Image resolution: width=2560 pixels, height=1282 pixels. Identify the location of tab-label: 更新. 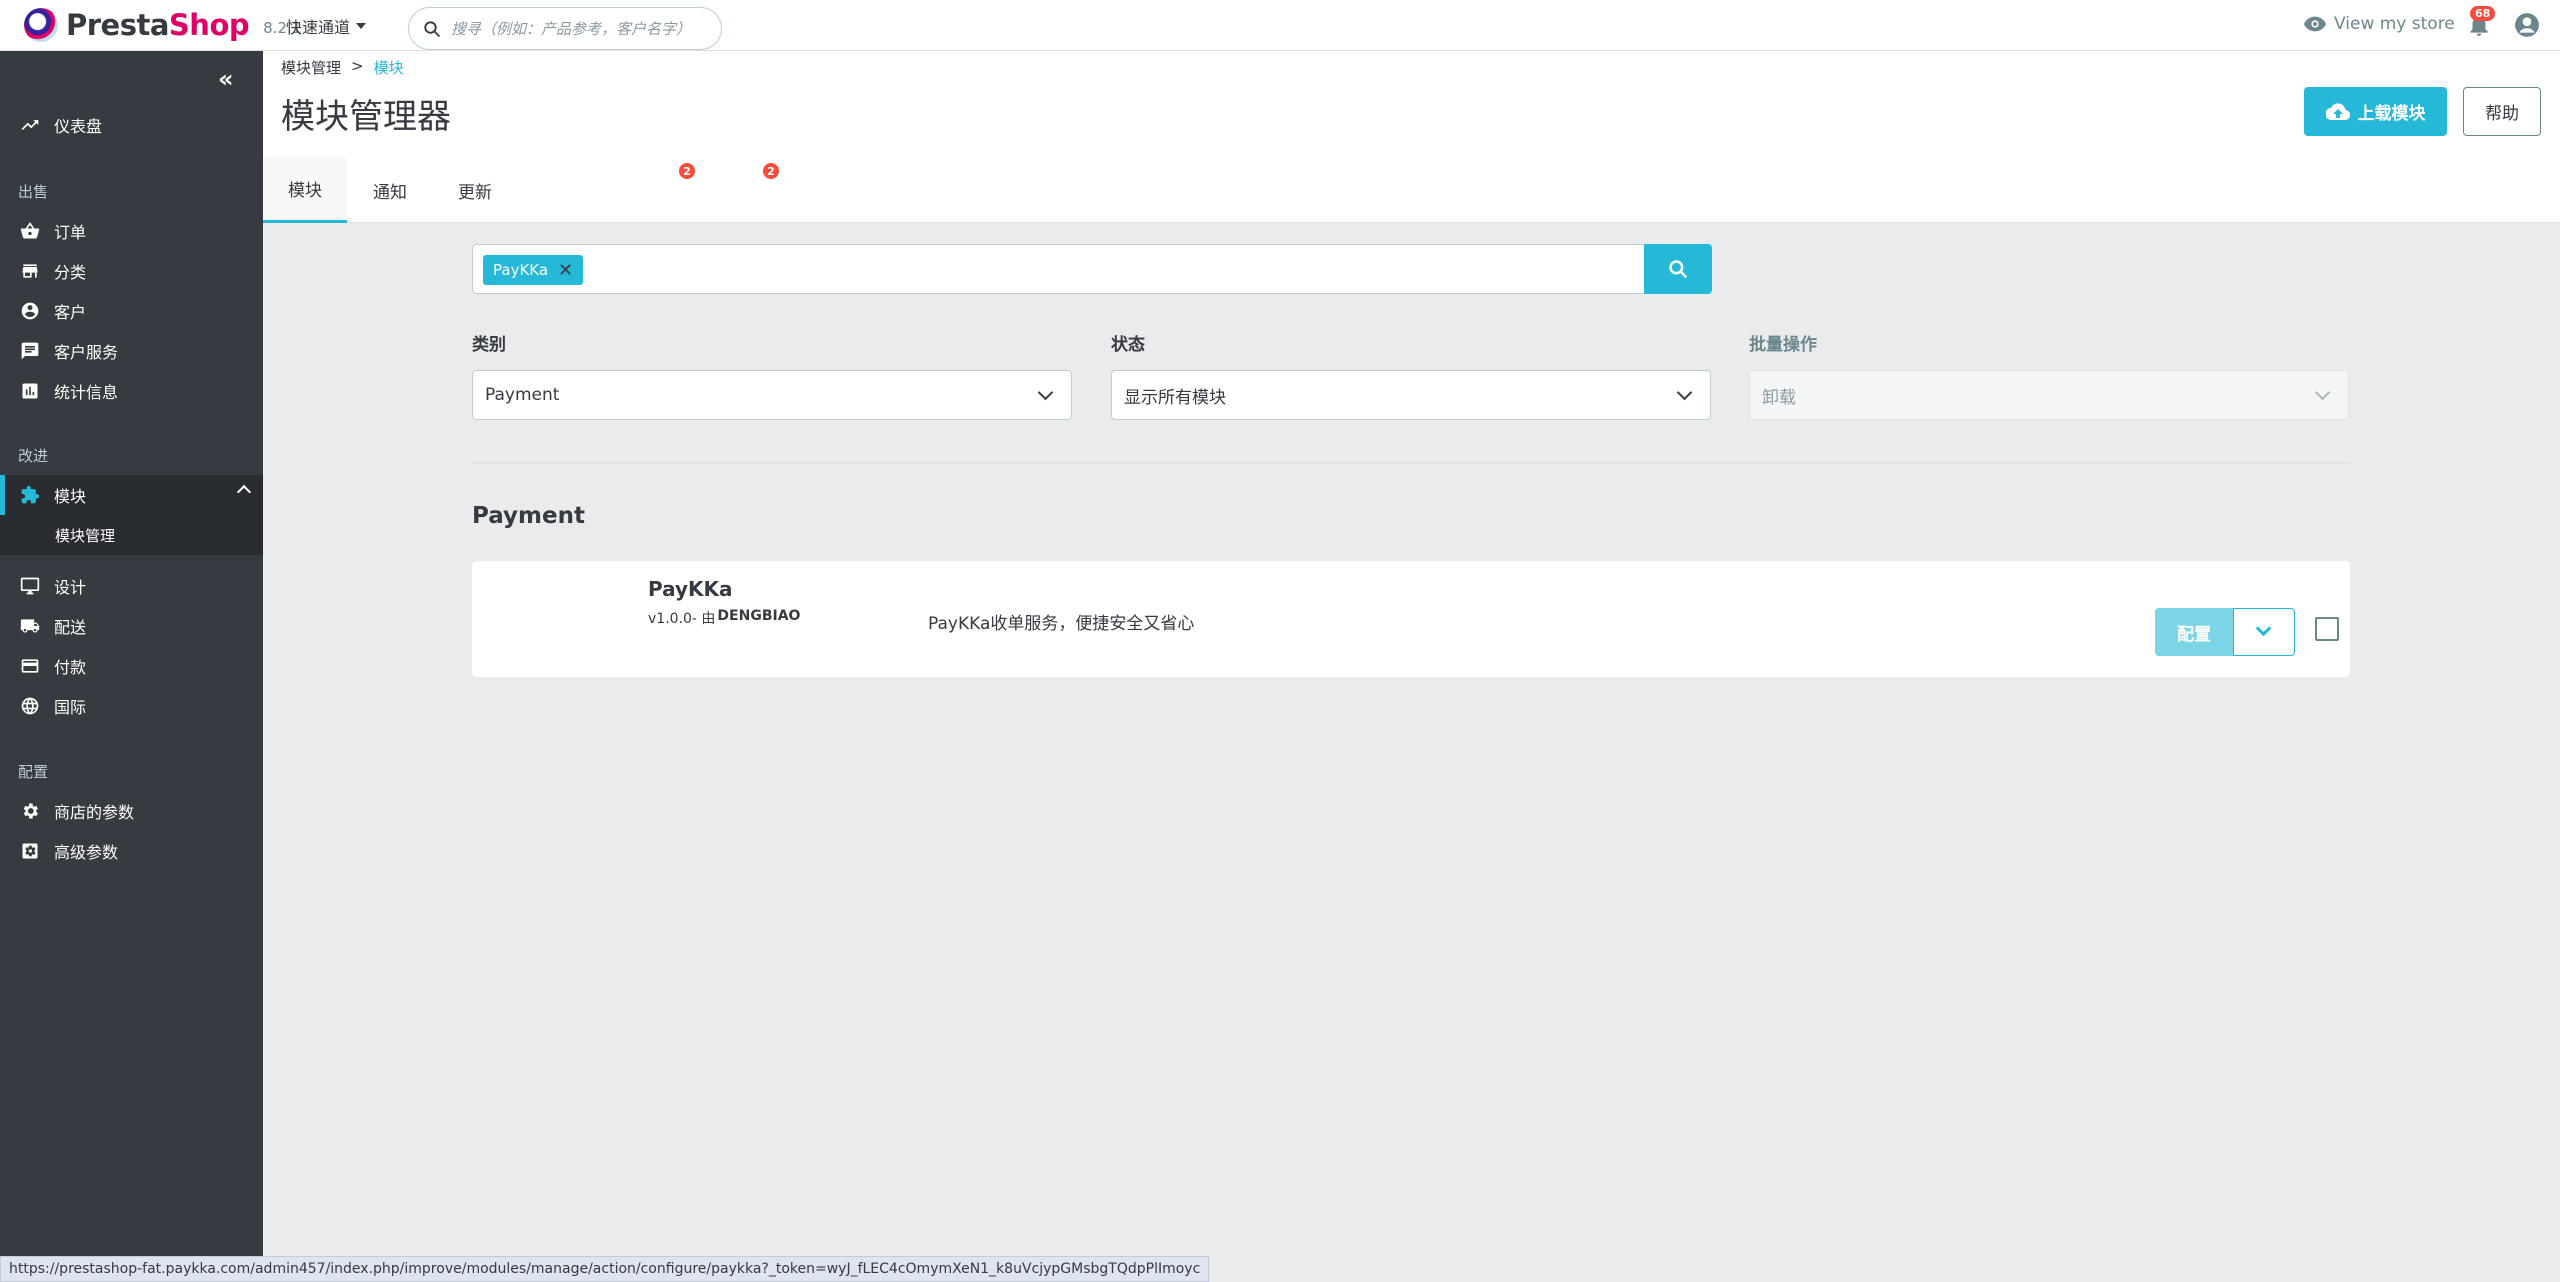
(475, 192).